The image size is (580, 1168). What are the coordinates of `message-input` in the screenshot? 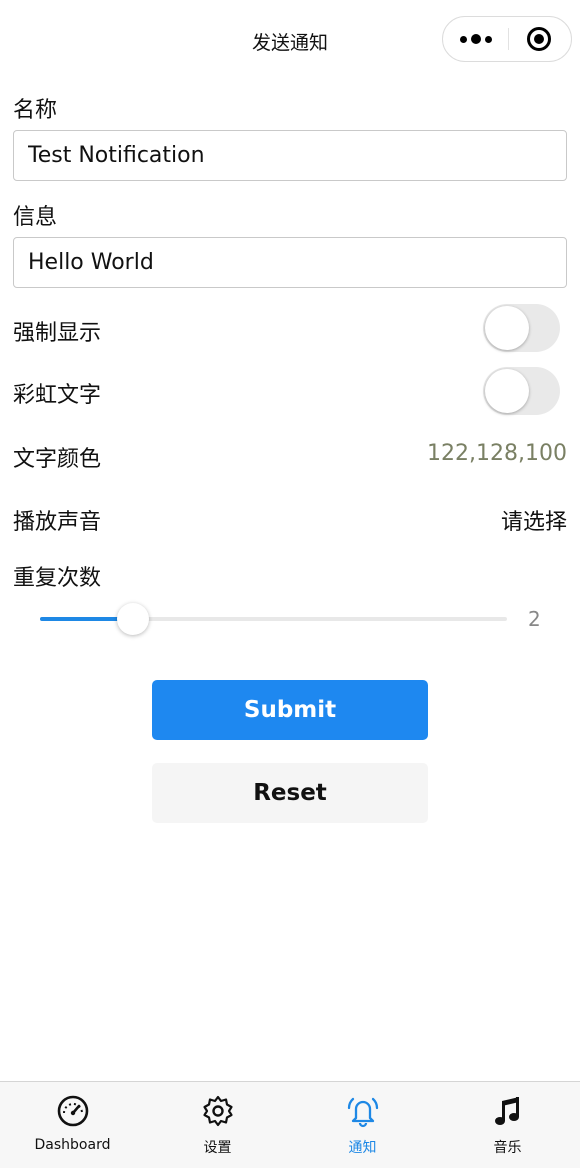 It's located at (290, 262).